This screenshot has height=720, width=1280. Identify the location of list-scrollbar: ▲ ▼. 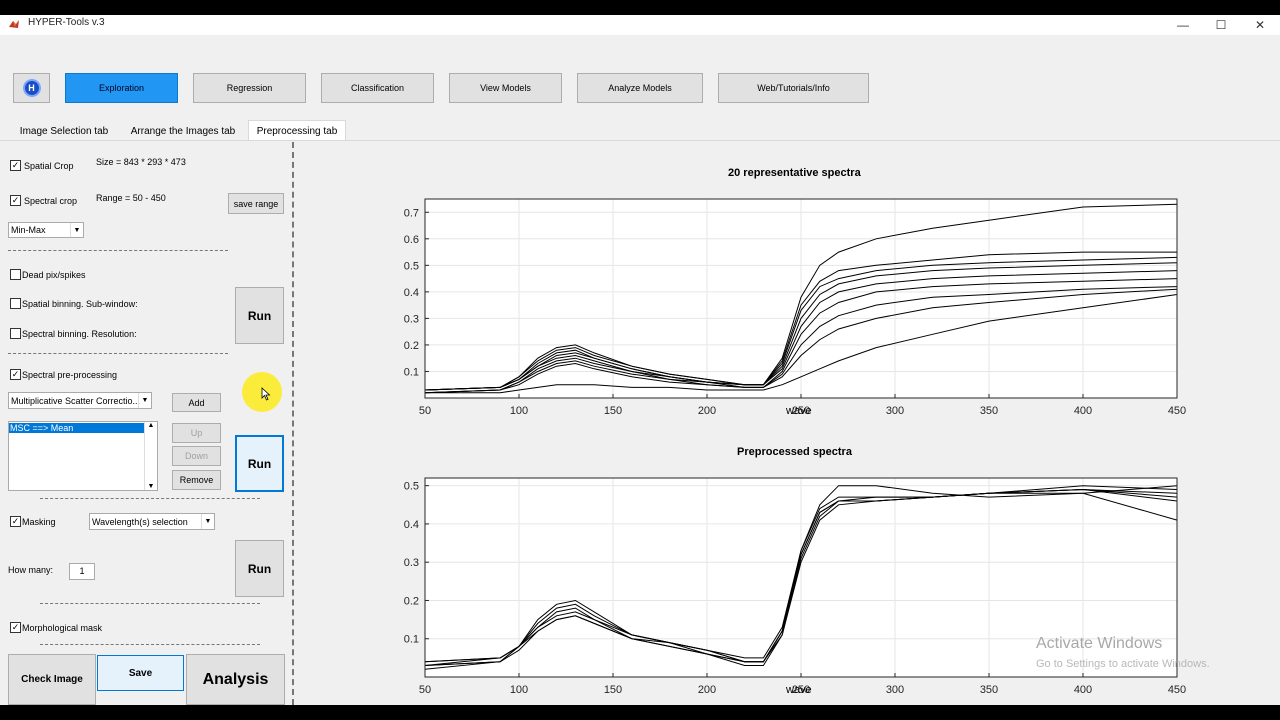
(150, 456).